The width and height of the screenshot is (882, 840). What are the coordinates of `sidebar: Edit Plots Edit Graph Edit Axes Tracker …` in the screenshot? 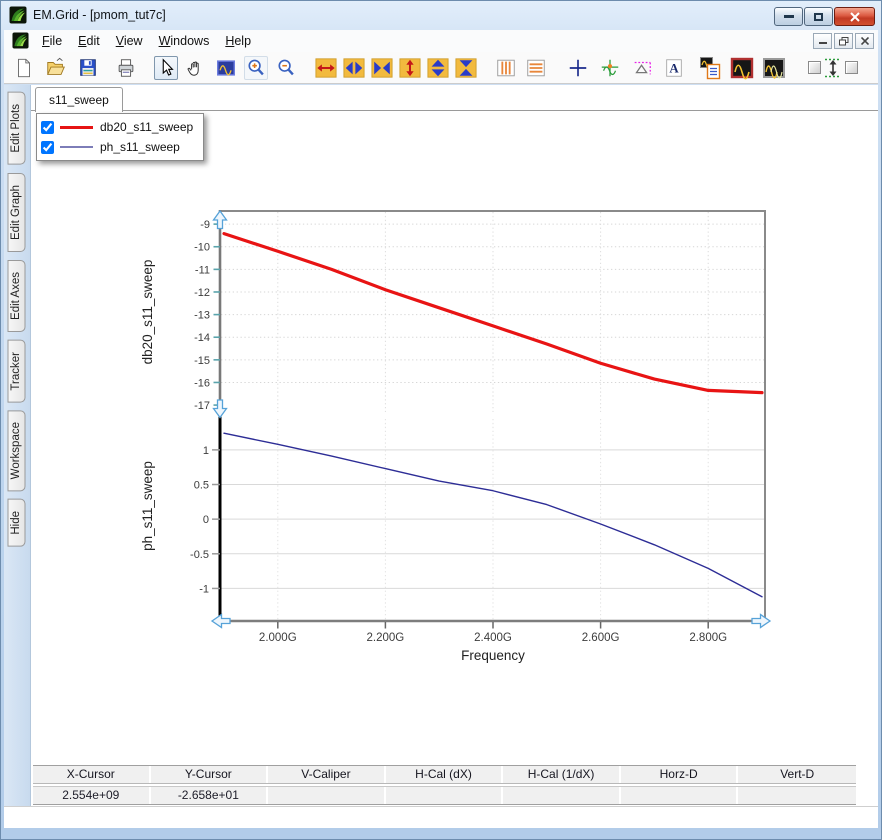 It's located at (17, 445).